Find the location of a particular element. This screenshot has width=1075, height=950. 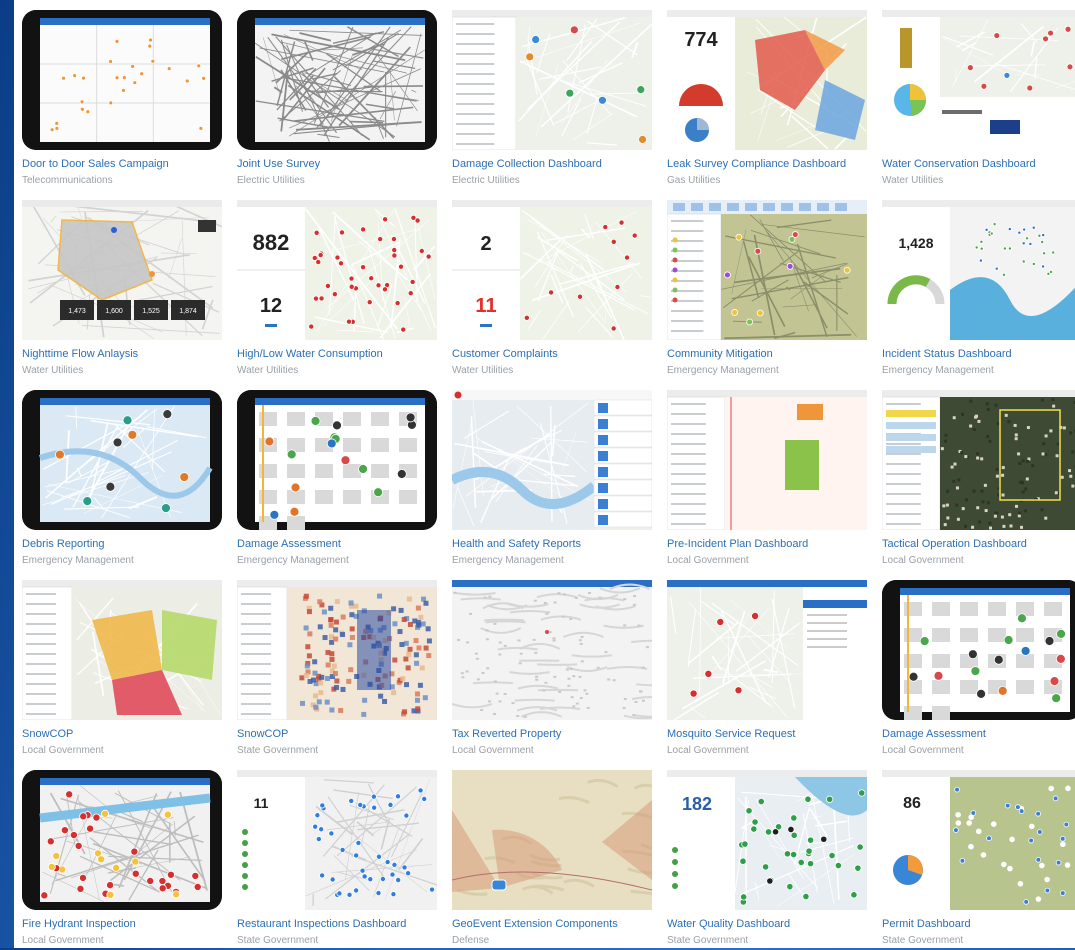

app-card: Mosquito Service Request Local Government is located at coordinates (767, 670).